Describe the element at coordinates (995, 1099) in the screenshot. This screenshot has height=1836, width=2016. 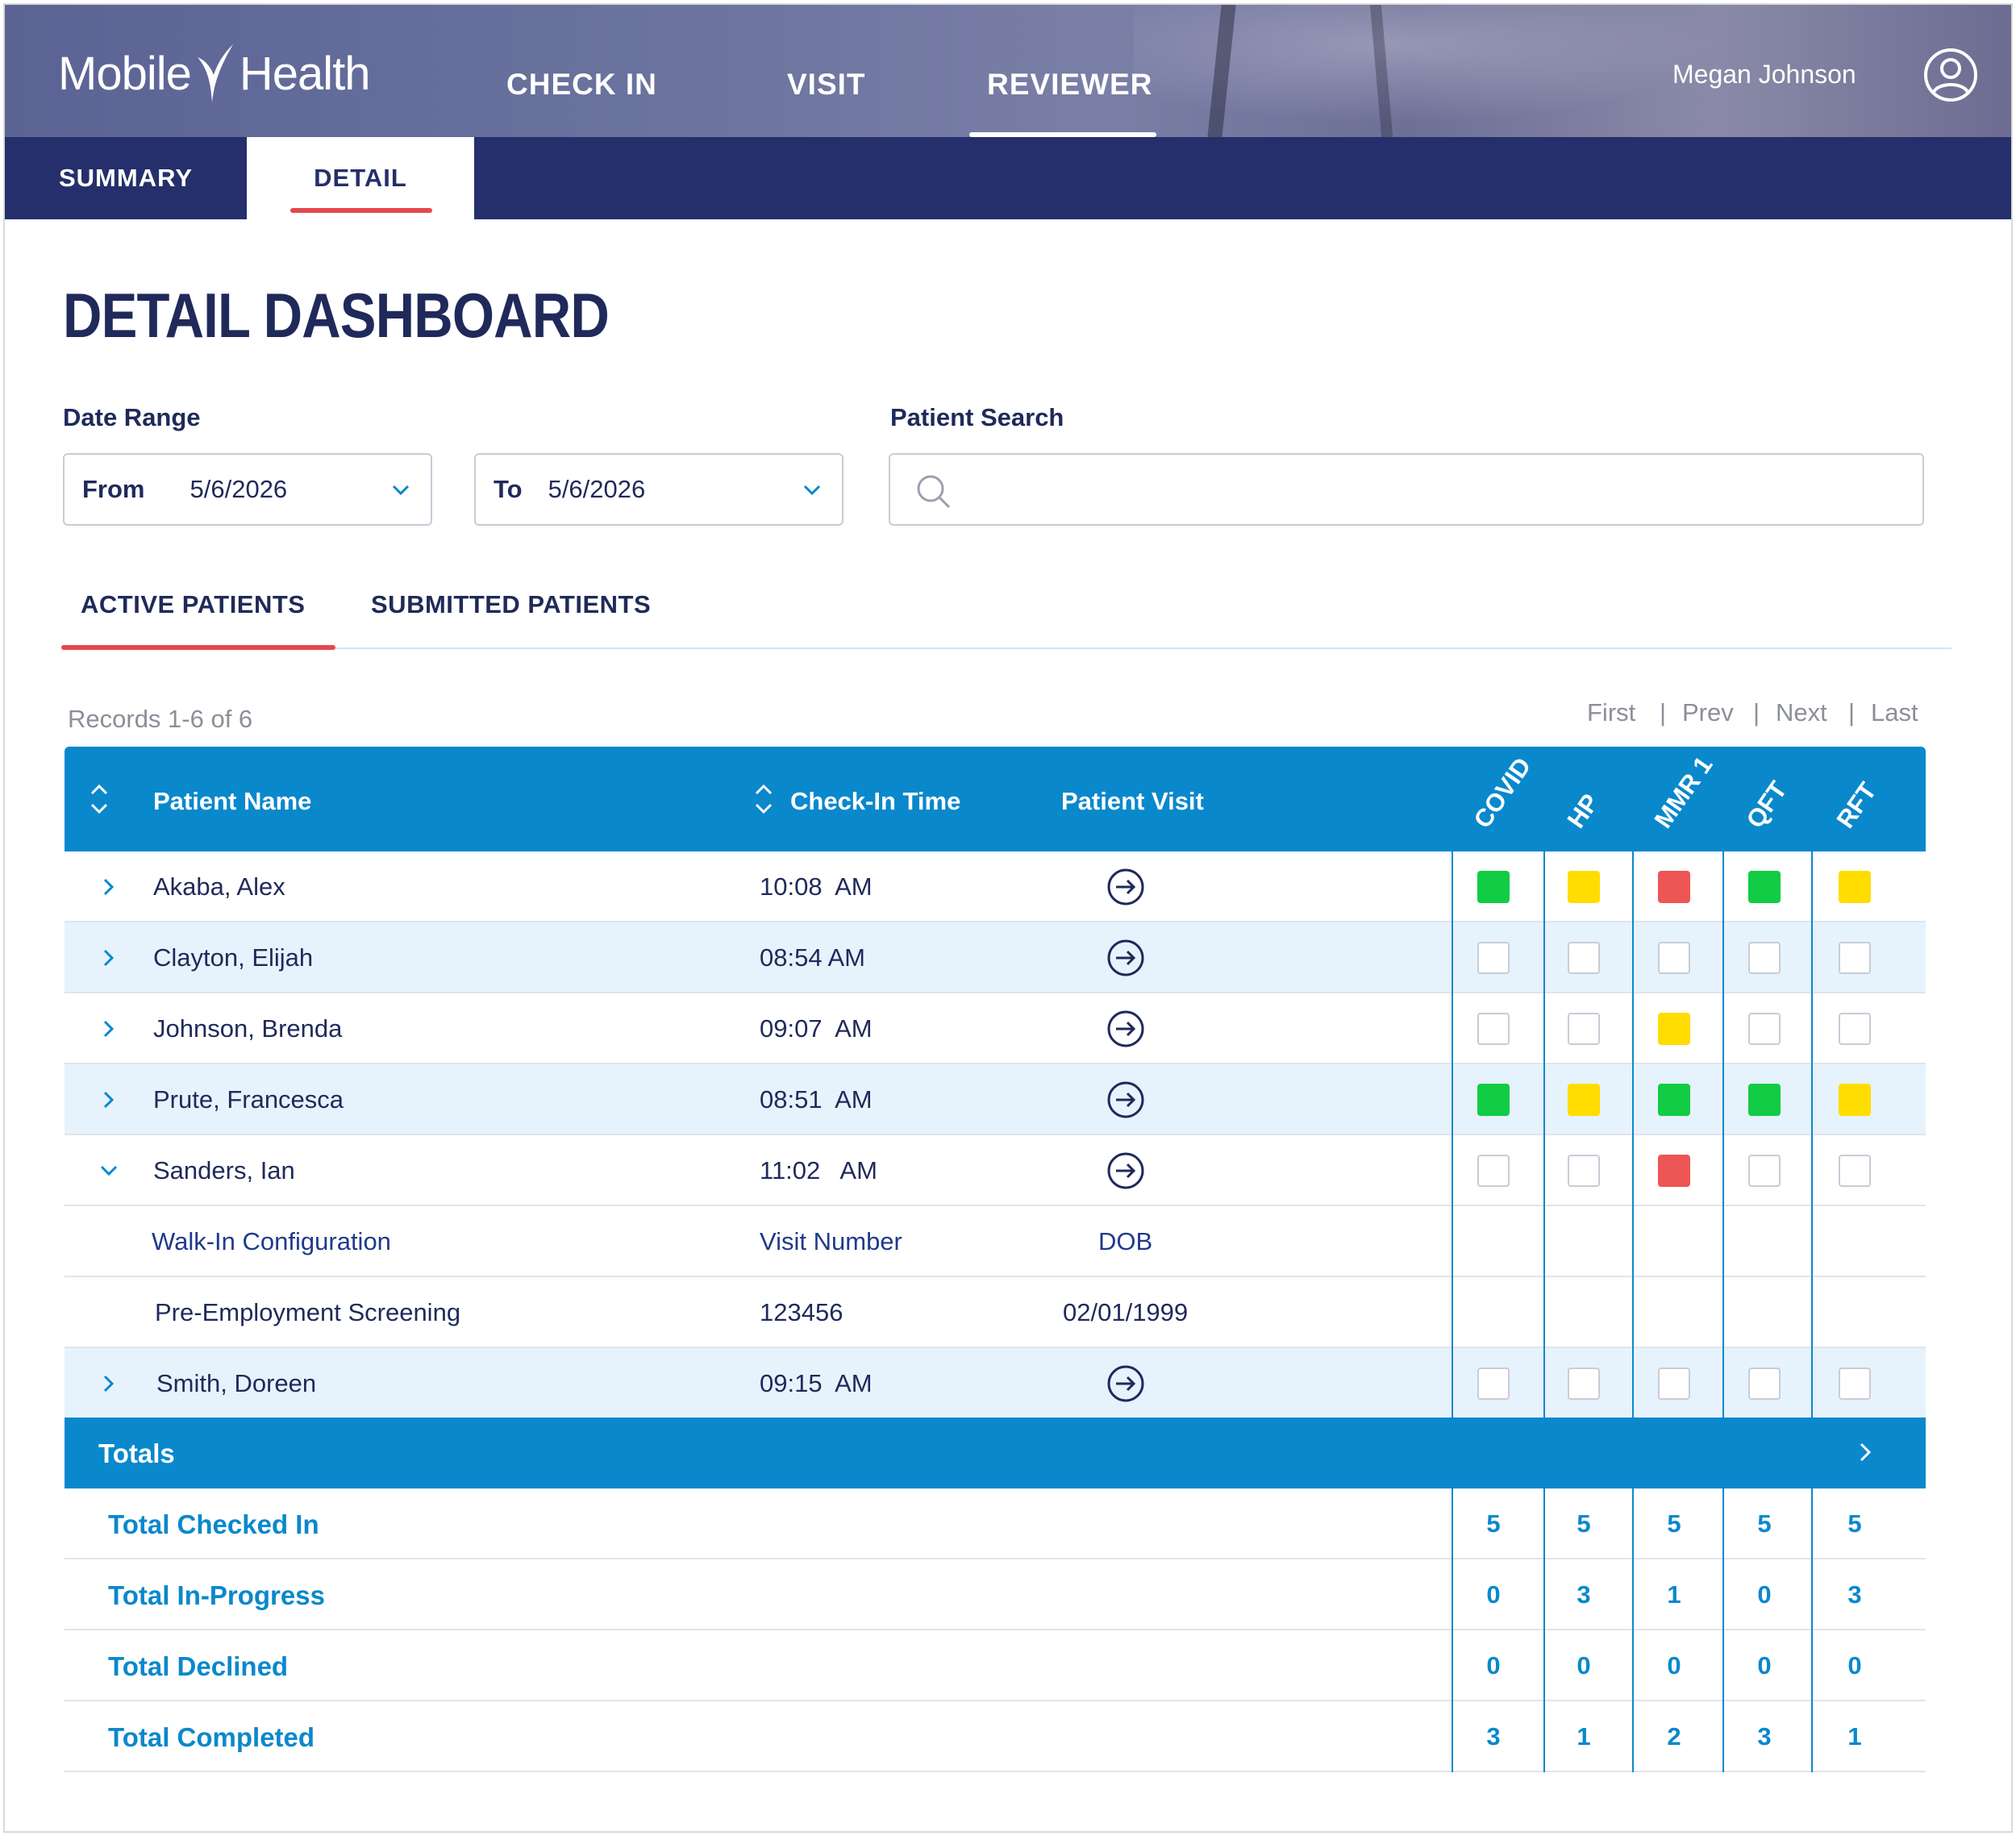
I see `table-row: Prute, Francesca 08:51 AM` at that location.